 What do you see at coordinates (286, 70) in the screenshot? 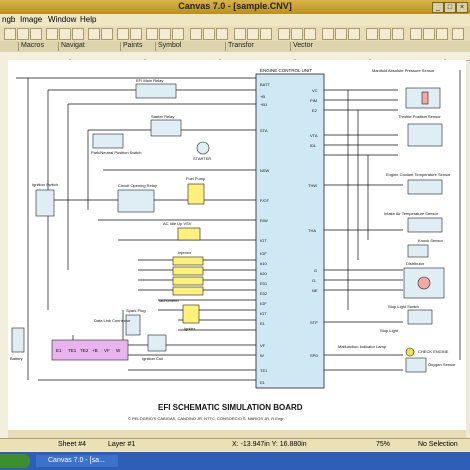
I see `ecu-title: ENGINE CONTROL UNIT` at bounding box center [286, 70].